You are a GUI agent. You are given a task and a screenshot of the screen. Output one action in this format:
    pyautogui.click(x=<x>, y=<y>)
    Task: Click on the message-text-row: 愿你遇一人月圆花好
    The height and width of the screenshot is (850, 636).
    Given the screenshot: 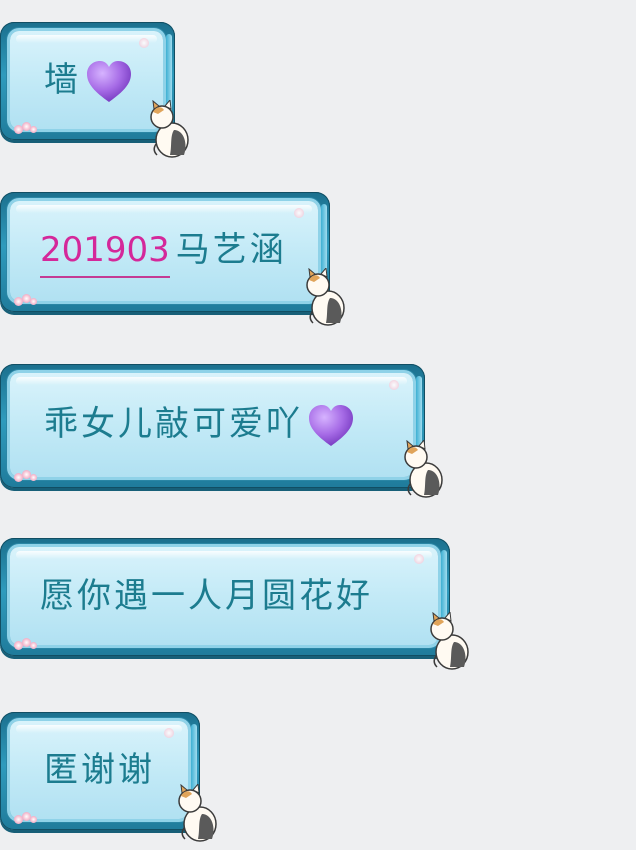 What is the action you would take?
    pyautogui.click(x=206, y=596)
    